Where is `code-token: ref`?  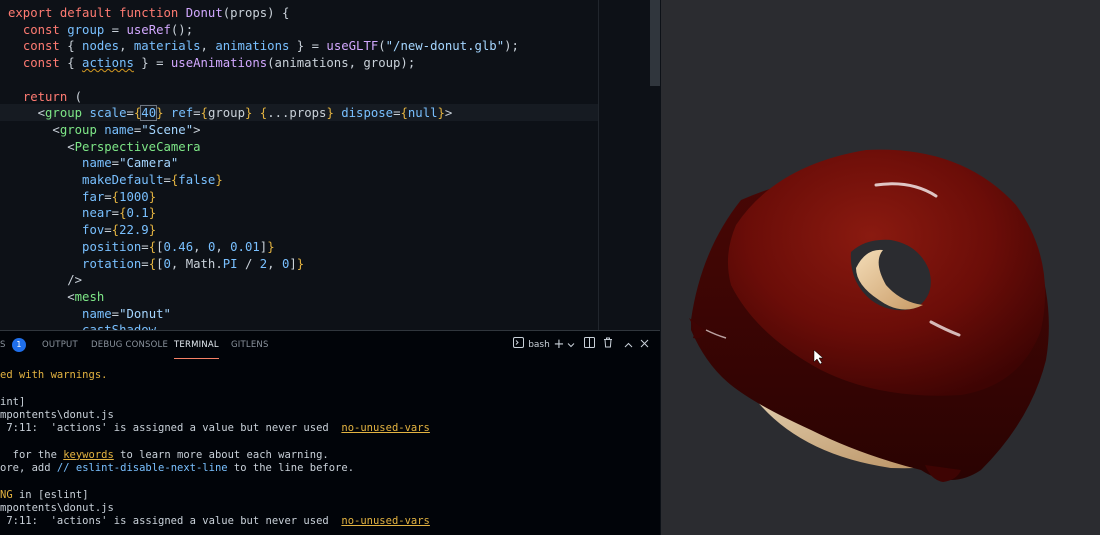
code-token: ref is located at coordinates (182, 113).